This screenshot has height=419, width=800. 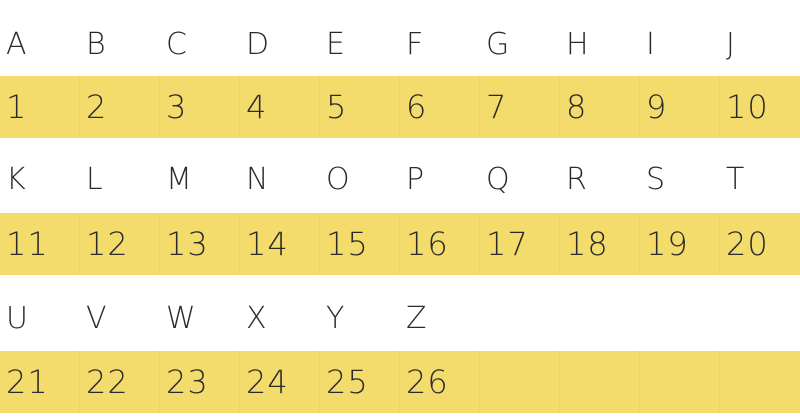 I want to click on number-cell: 13, so click(x=200, y=244).